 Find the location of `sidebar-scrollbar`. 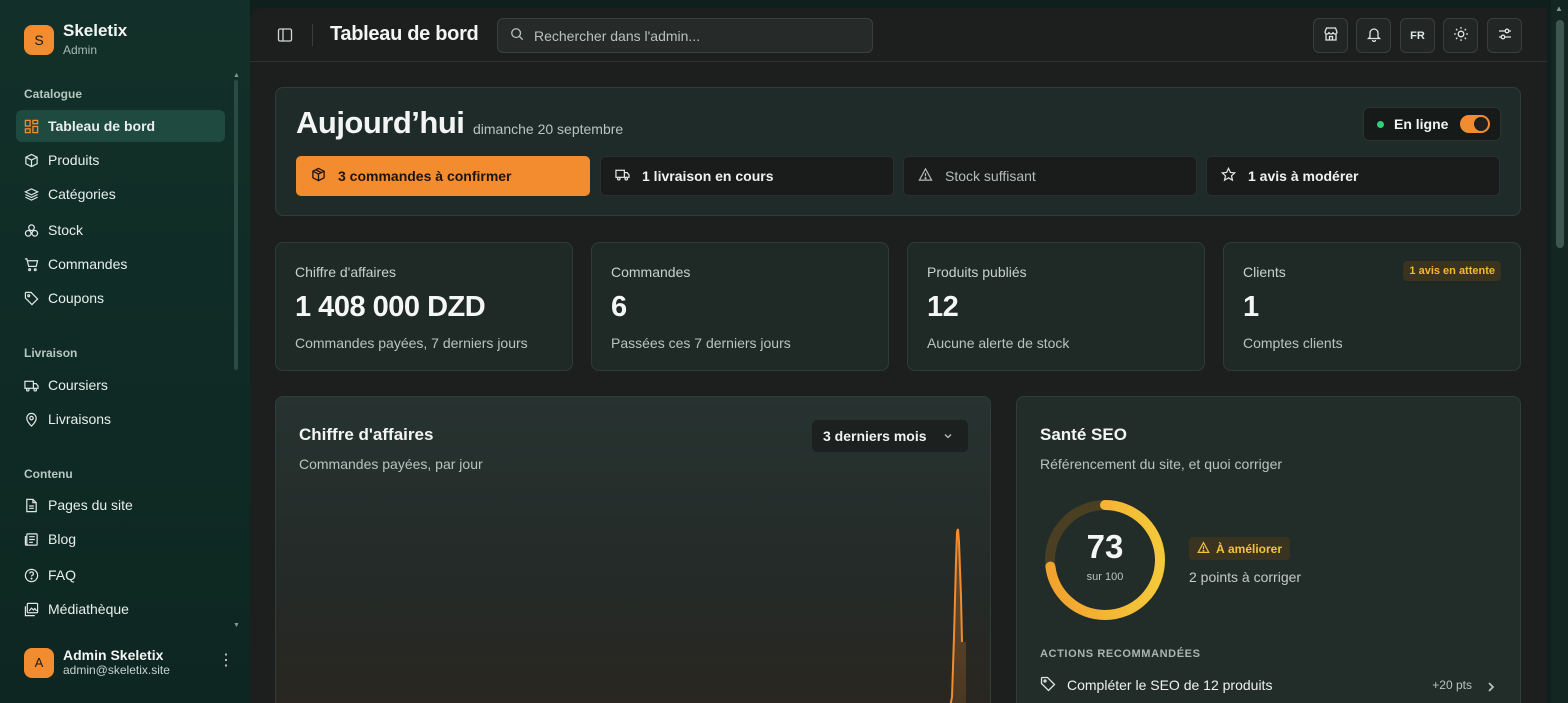

sidebar-scrollbar is located at coordinates (236, 225).